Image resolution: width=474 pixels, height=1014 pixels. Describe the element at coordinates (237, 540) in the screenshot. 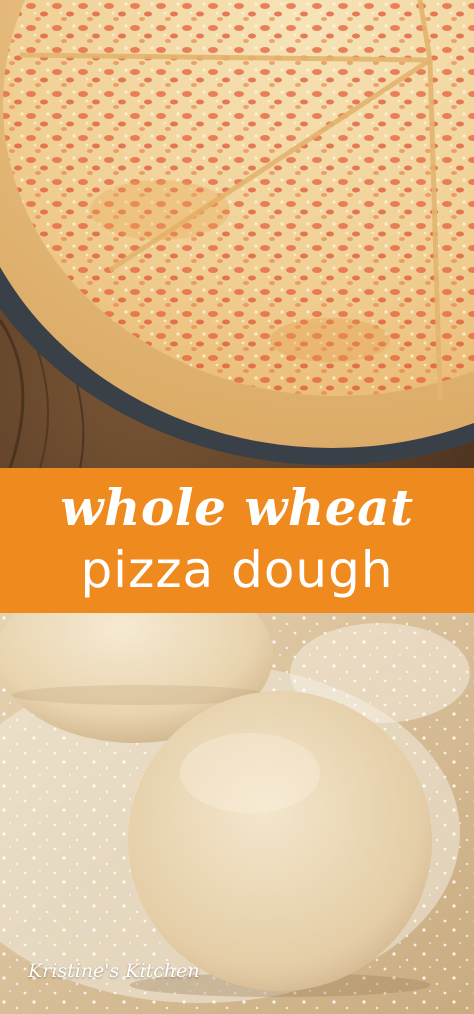

I see `title-banner: whole wheat pizza dough` at that location.